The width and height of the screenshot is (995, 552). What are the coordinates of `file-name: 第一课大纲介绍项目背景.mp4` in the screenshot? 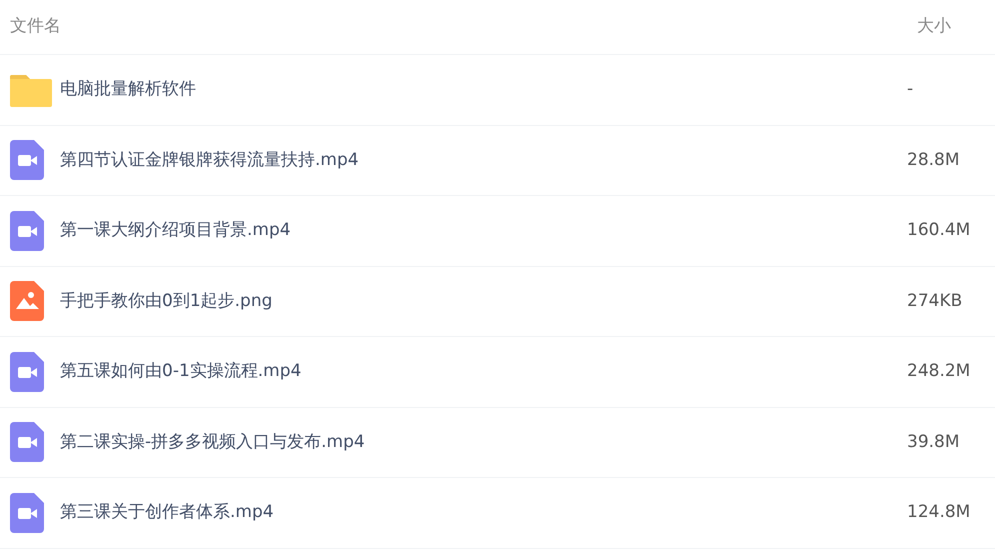 It's located at (483, 231).